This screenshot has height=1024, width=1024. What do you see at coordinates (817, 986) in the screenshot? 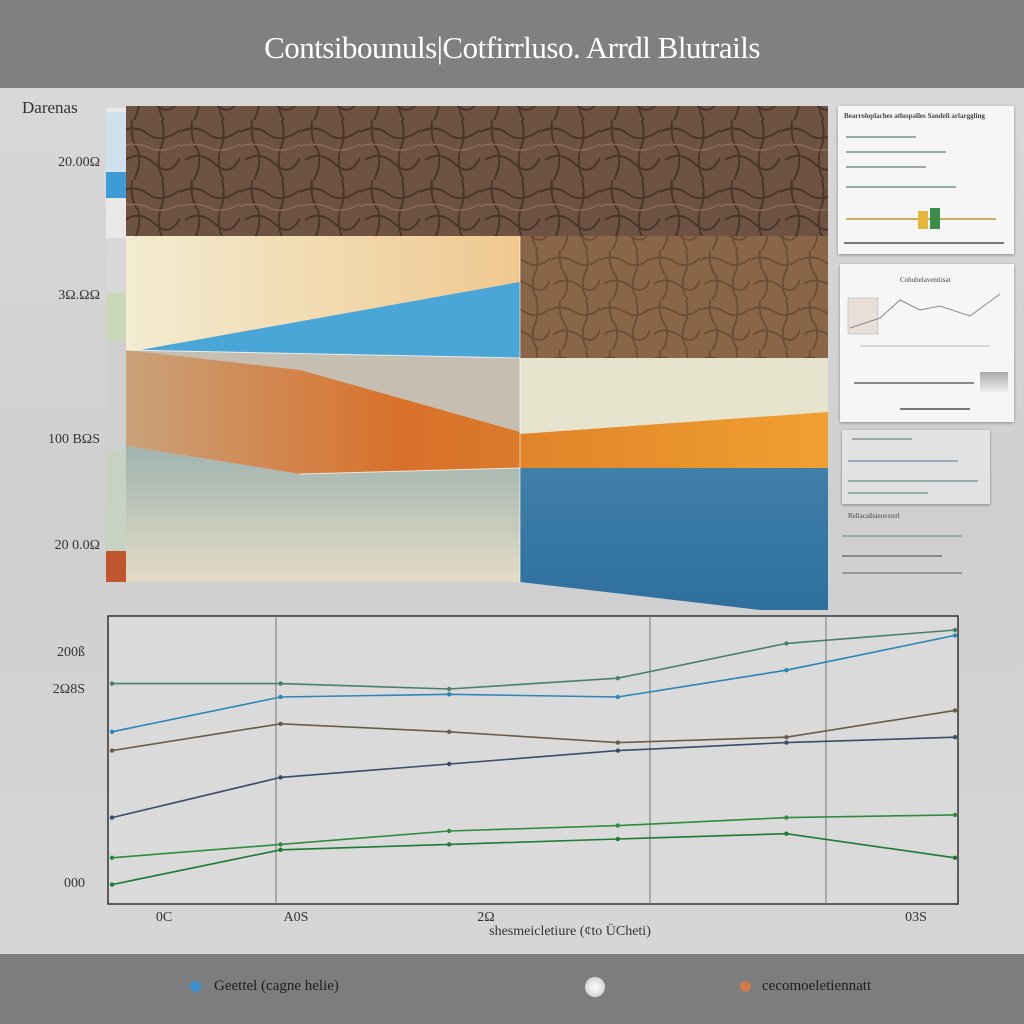
I see `legend-item: cecomoeletiennatt` at bounding box center [817, 986].